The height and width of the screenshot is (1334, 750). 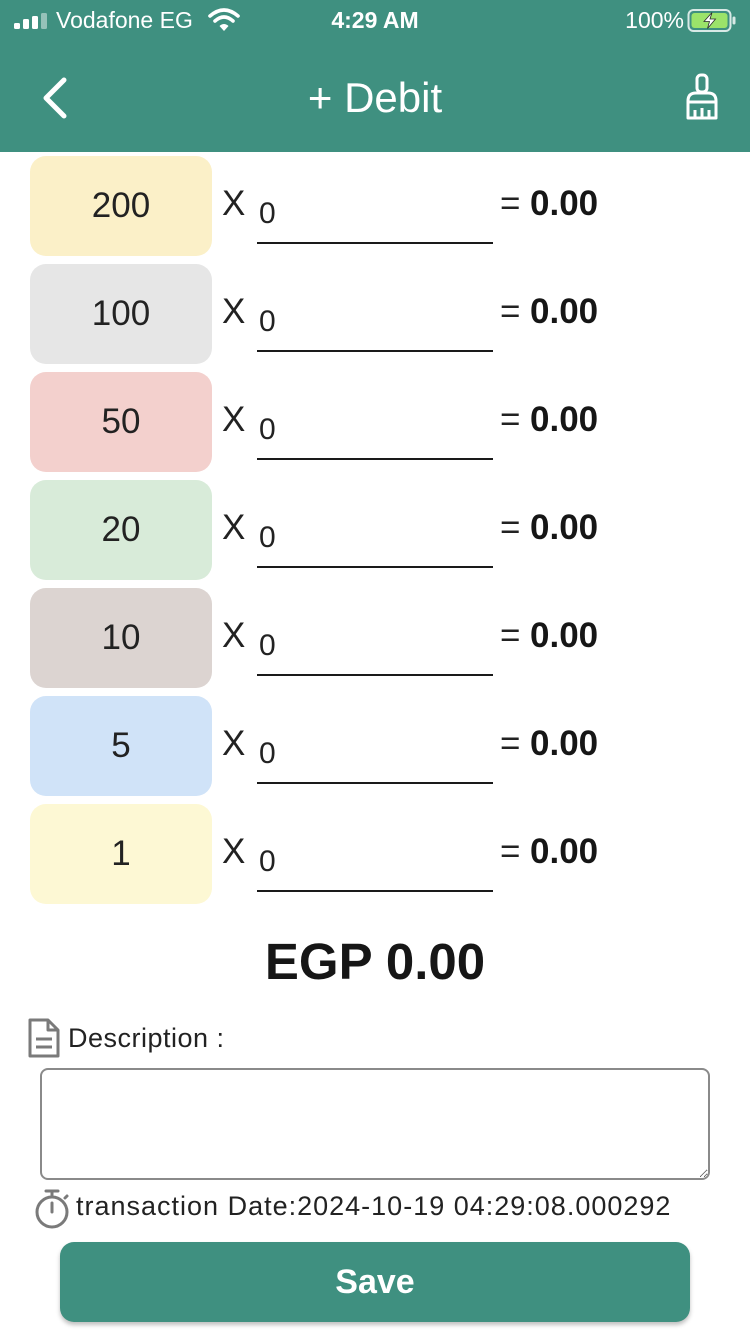 I want to click on denomination-chip: 10, so click(x=121, y=638).